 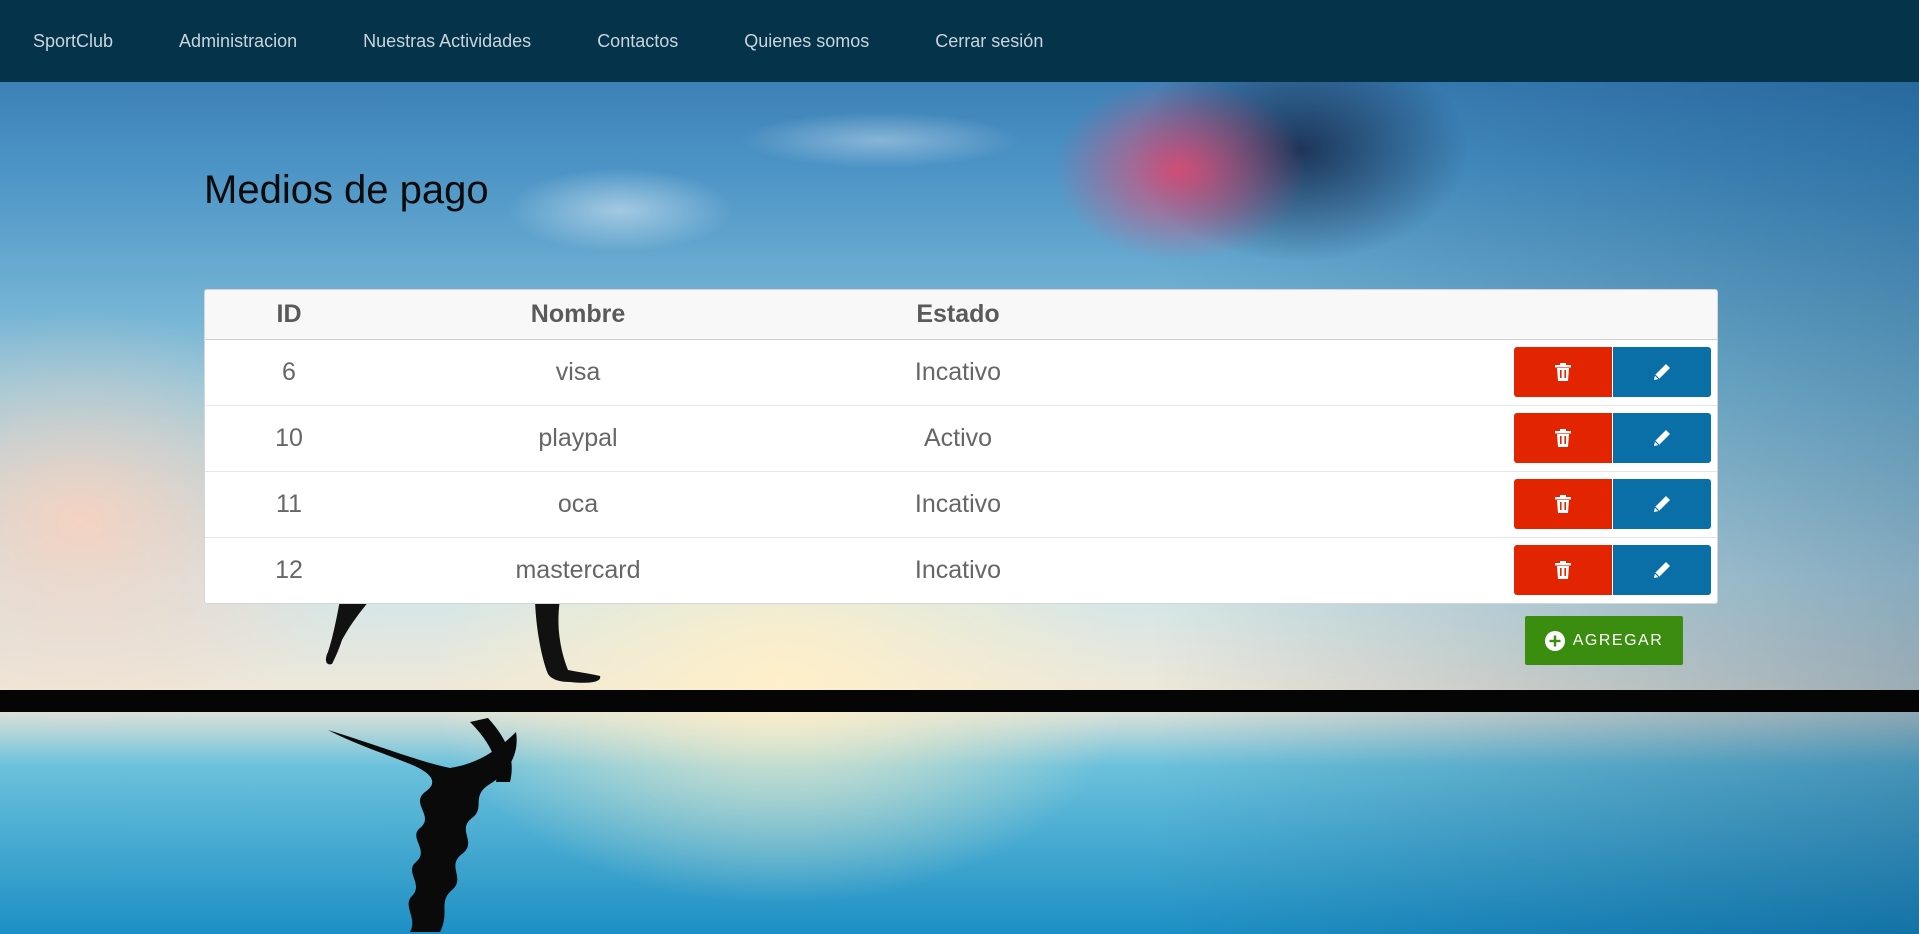 I want to click on runner-reflection, so click(x=422, y=825).